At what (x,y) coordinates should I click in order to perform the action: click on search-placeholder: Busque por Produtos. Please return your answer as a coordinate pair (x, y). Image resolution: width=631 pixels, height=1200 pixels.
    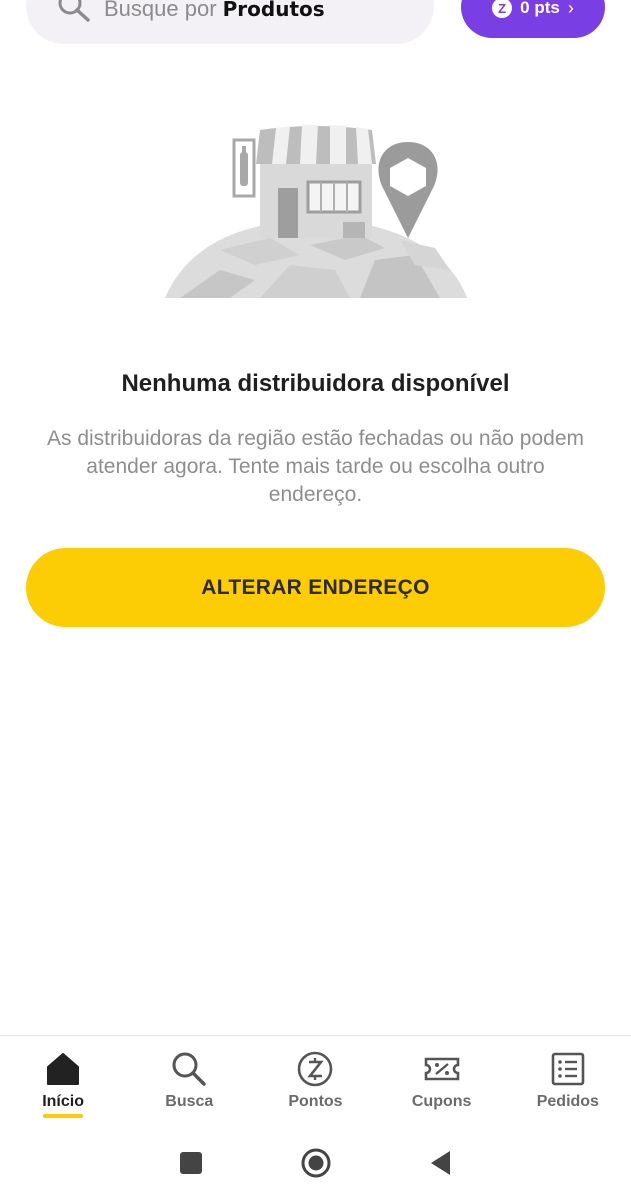
    Looking at the image, I should click on (214, 10).